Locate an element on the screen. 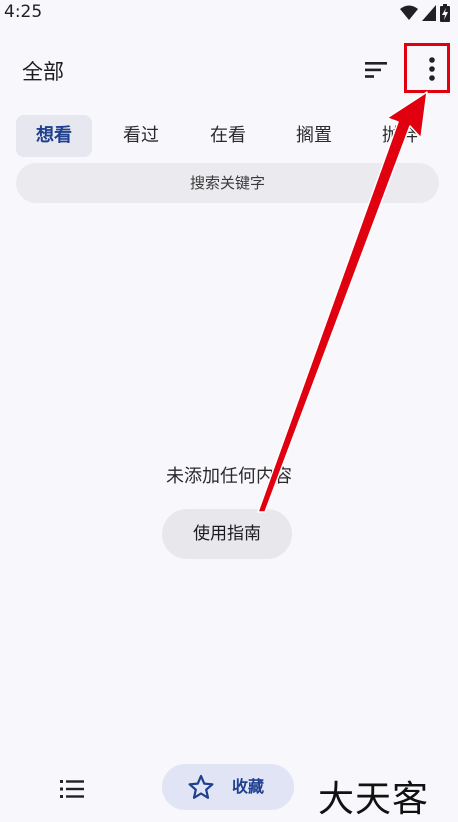 The height and width of the screenshot is (822, 458). status-time: 4:25 is located at coordinates (23, 12).